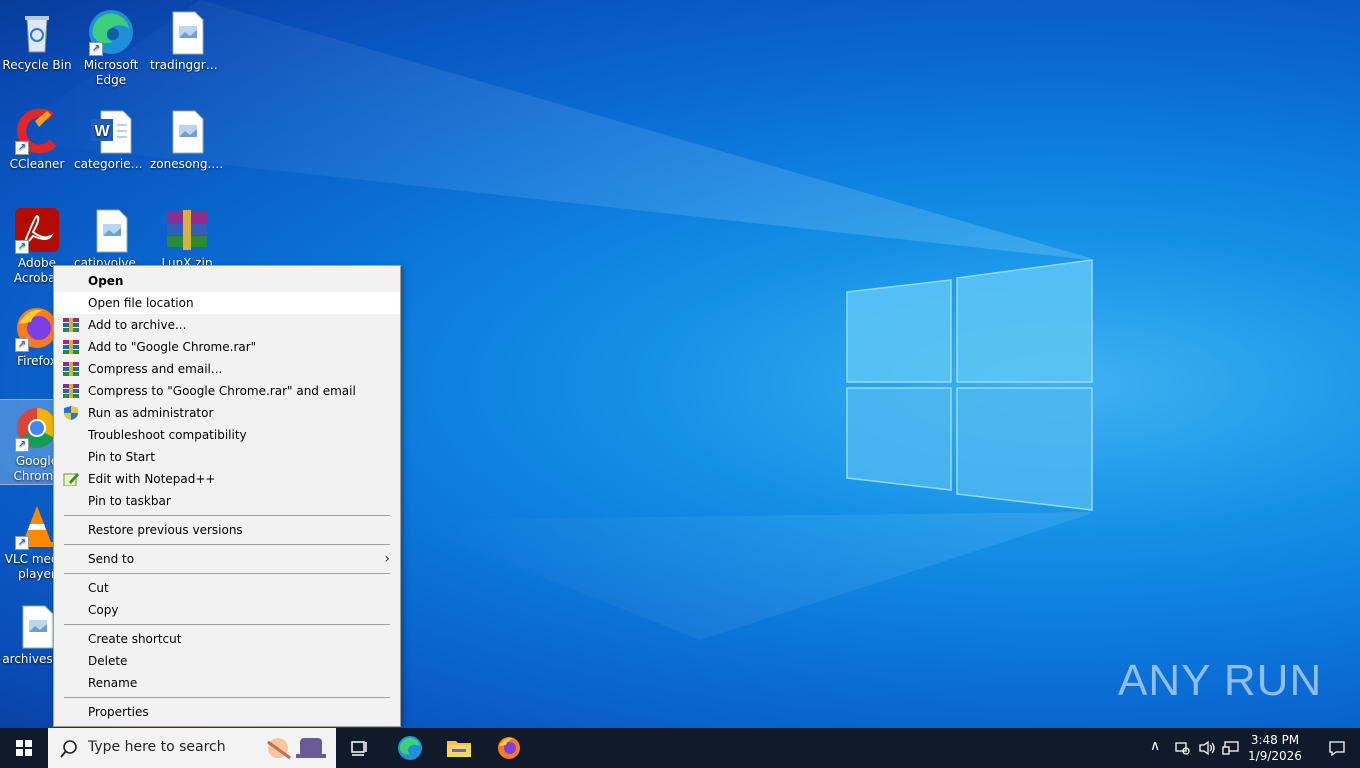  What do you see at coordinates (1182, 748) in the screenshot?
I see `network-icon` at bounding box center [1182, 748].